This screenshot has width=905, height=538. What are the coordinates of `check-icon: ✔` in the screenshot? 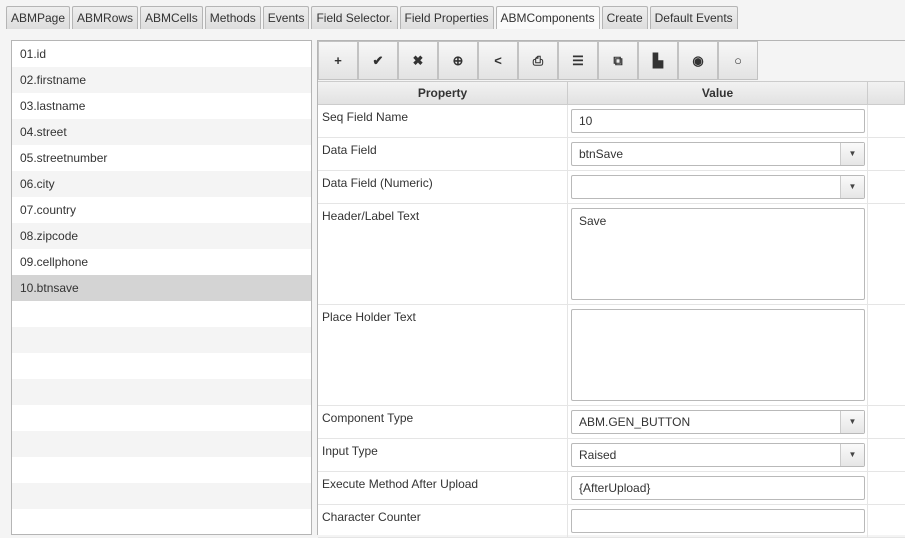 It's located at (378, 60).